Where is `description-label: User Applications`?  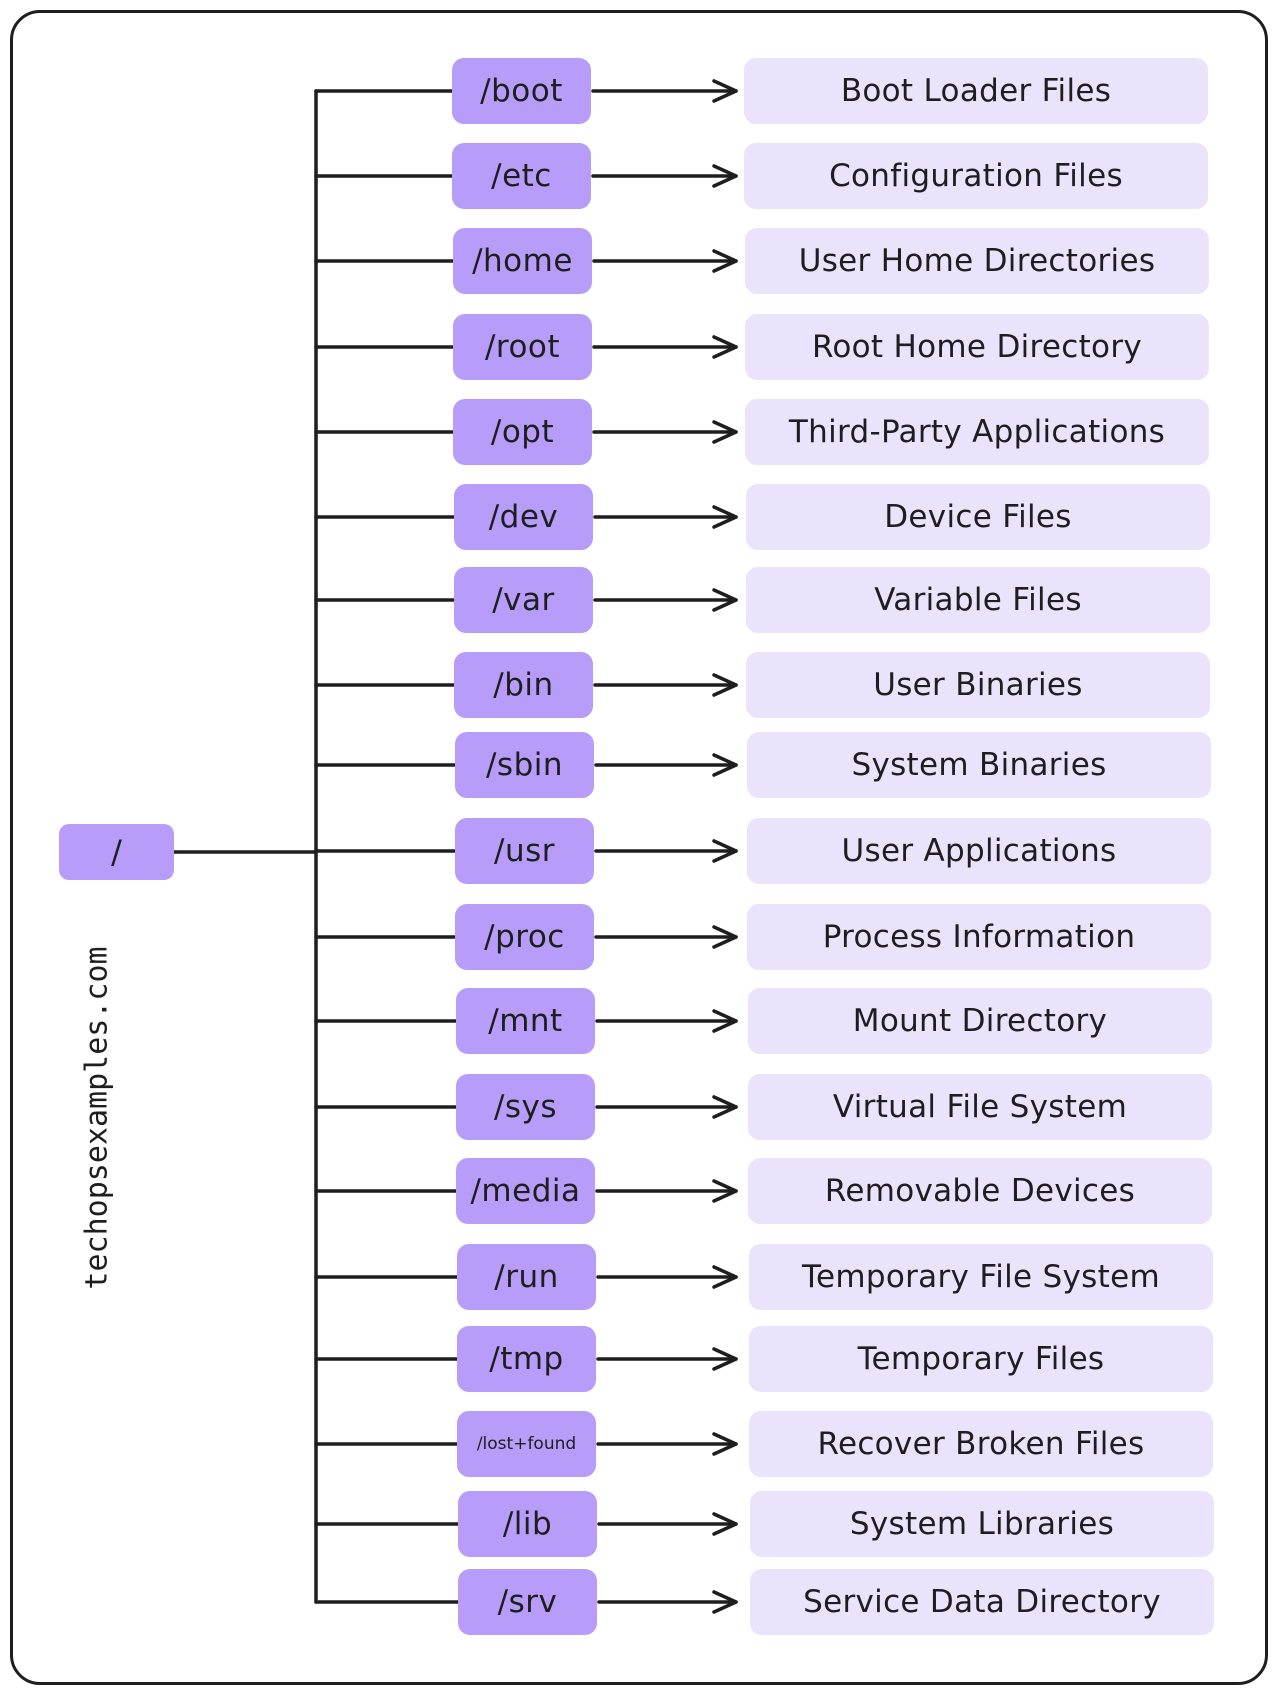 description-label: User Applications is located at coordinates (979, 851).